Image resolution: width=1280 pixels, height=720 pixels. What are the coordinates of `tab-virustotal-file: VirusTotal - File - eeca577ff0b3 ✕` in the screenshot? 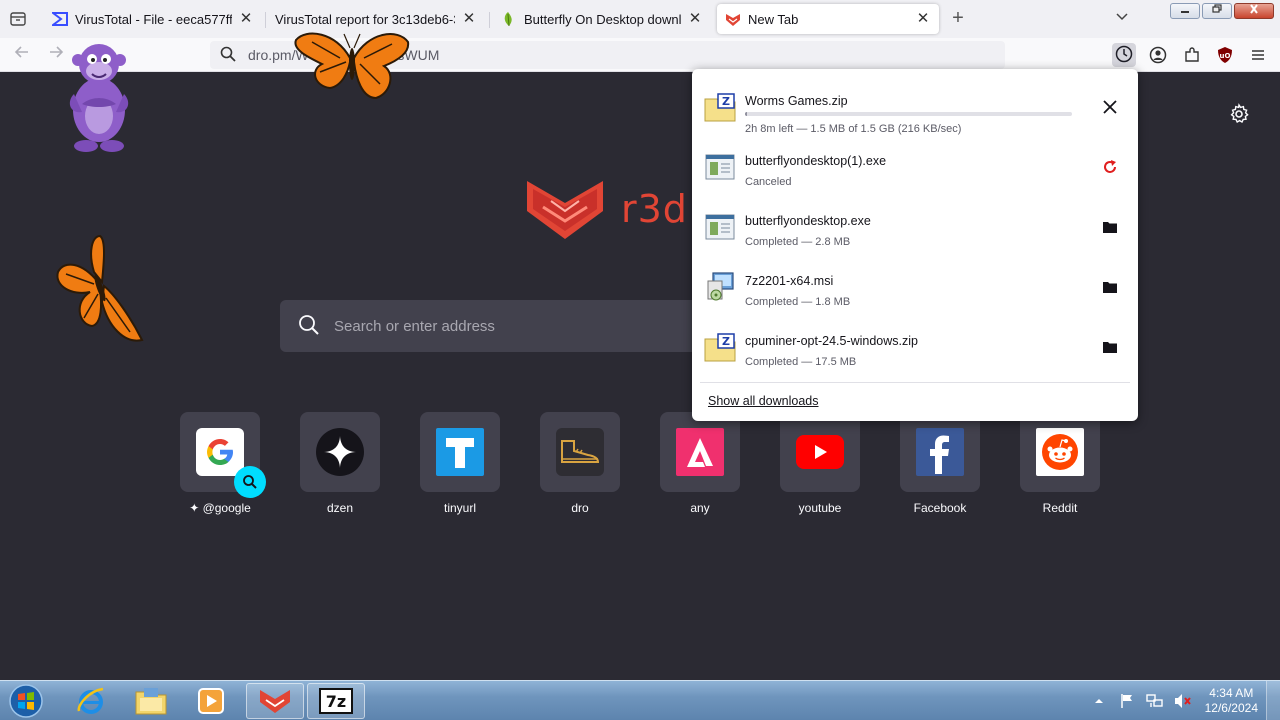 It's located at (153, 19).